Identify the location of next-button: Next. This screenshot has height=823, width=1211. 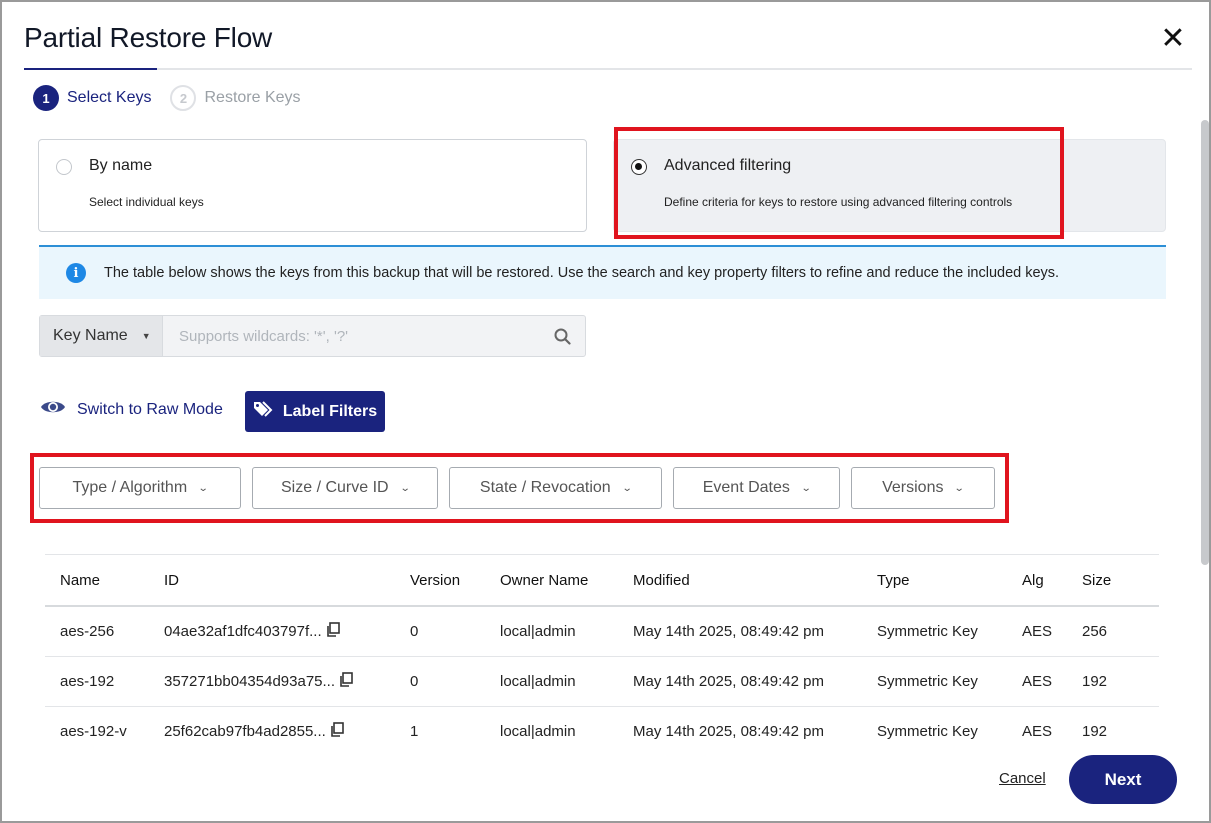
(1123, 779).